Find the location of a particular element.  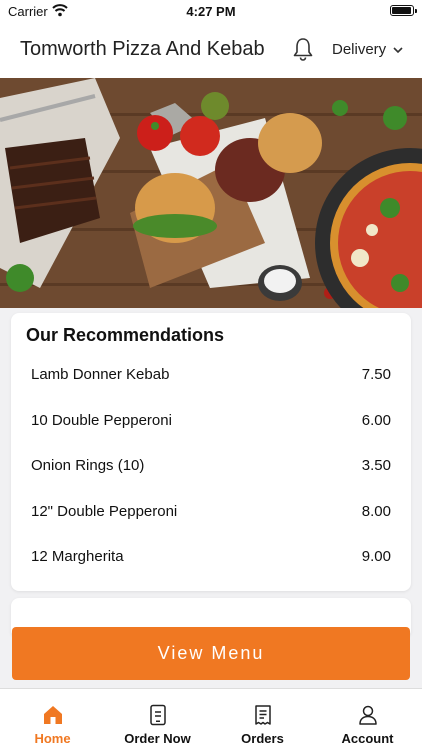

list-item: Onion Rings (10) 3.50 is located at coordinates (211, 465).